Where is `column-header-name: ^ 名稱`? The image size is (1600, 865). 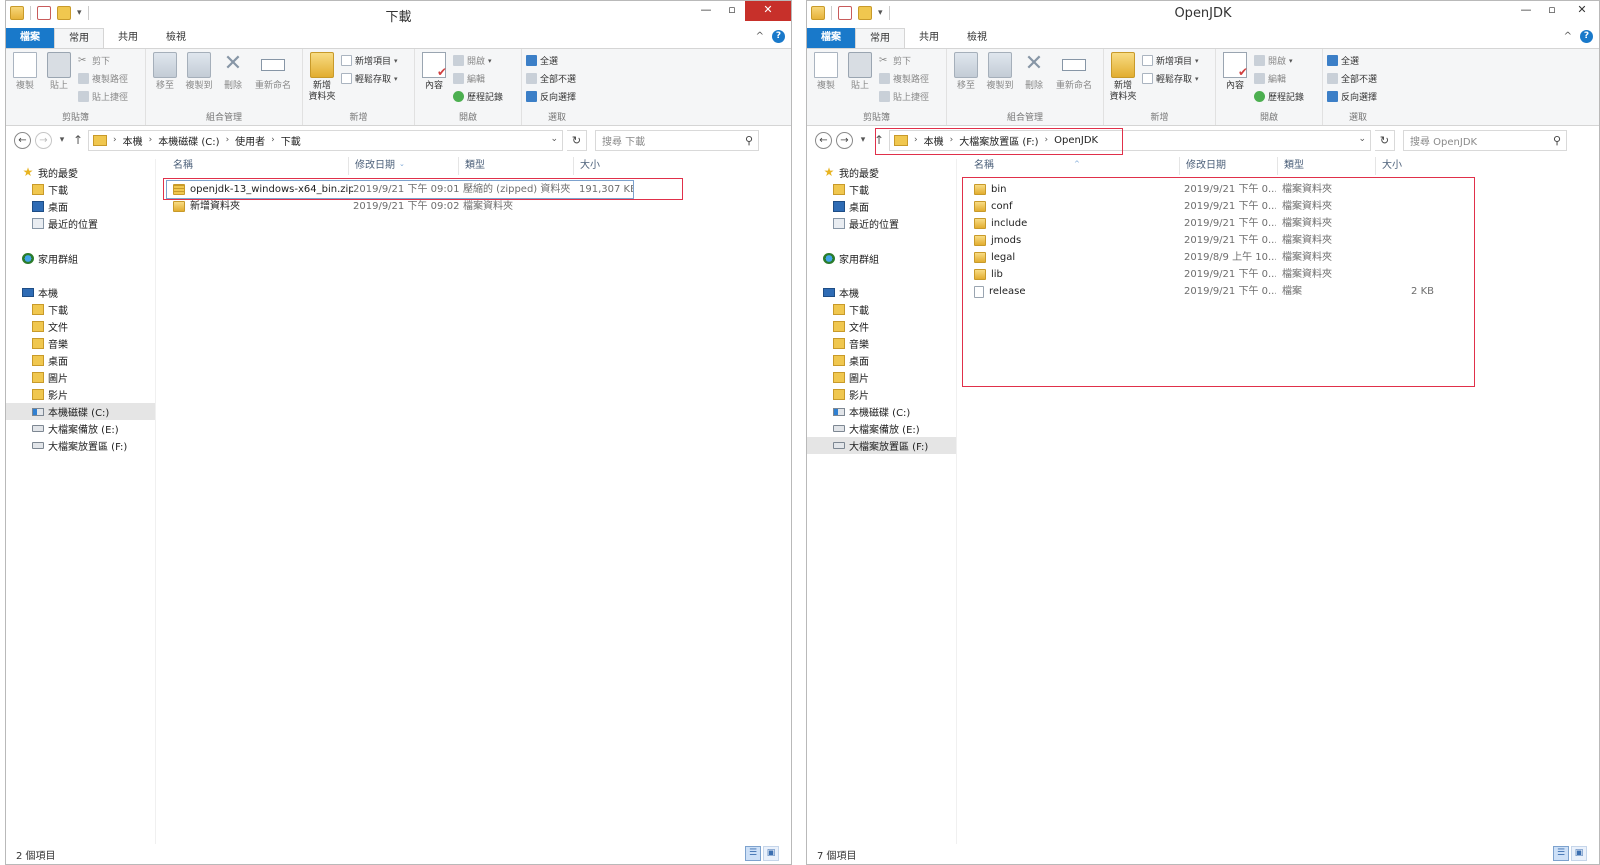
column-header-name: ^ 名稱 is located at coordinates (1074, 166).